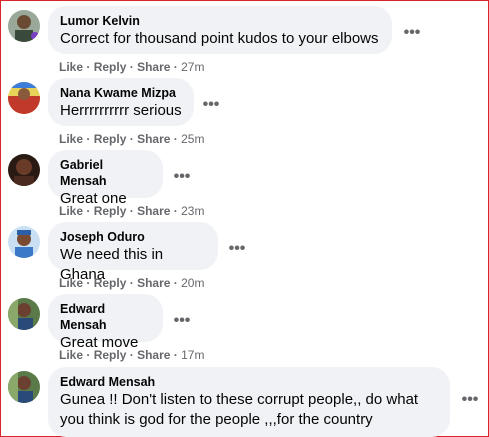 This screenshot has height=437, width=489. What do you see at coordinates (133, 237) in the screenshot?
I see `comment-author: Joseph Oduro` at bounding box center [133, 237].